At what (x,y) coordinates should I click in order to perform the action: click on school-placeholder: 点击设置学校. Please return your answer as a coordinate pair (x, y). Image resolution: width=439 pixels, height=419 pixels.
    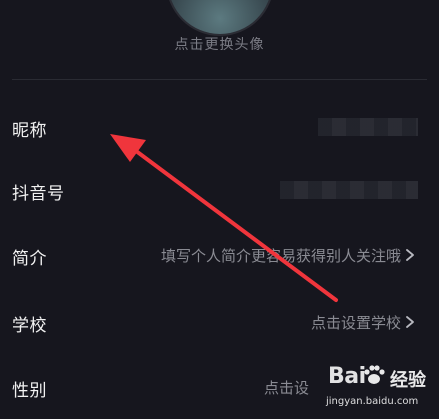
    Looking at the image, I should click on (355, 323).